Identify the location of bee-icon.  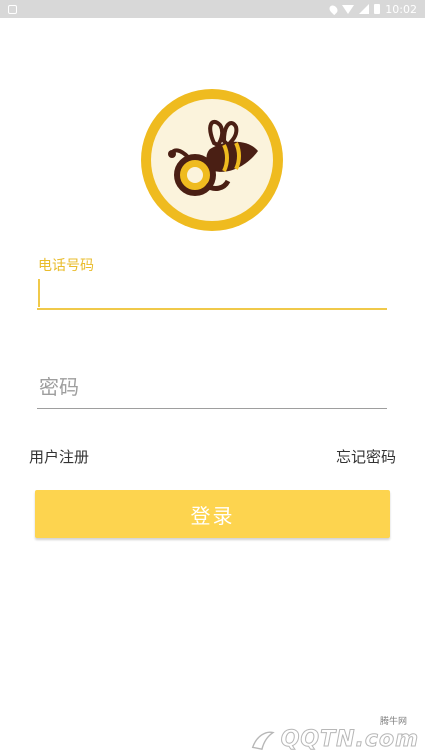
(213, 157).